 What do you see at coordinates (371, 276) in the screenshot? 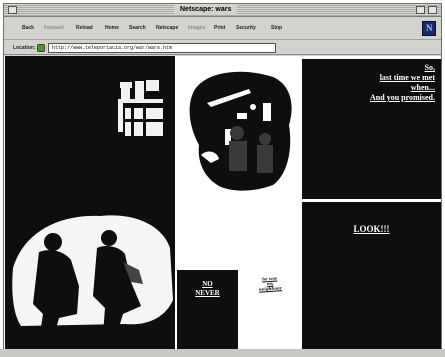
I see `frame-look: LOOK!!!` at bounding box center [371, 276].